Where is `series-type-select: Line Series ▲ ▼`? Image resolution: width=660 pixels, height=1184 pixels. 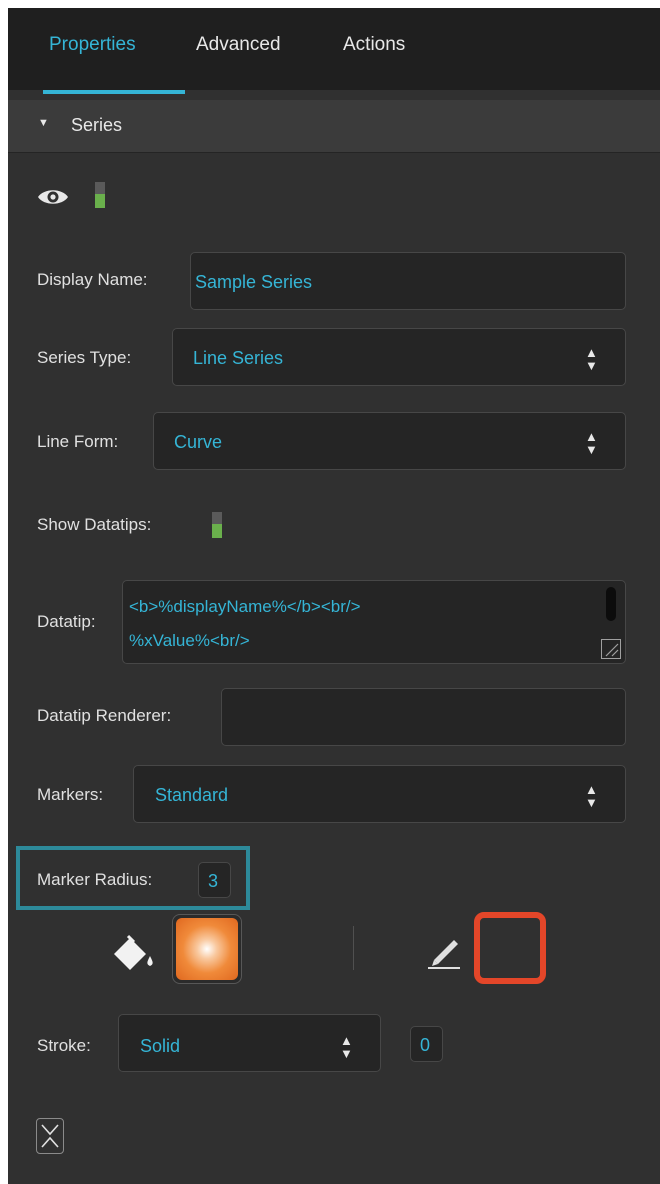 series-type-select: Line Series ▲ ▼ is located at coordinates (399, 357).